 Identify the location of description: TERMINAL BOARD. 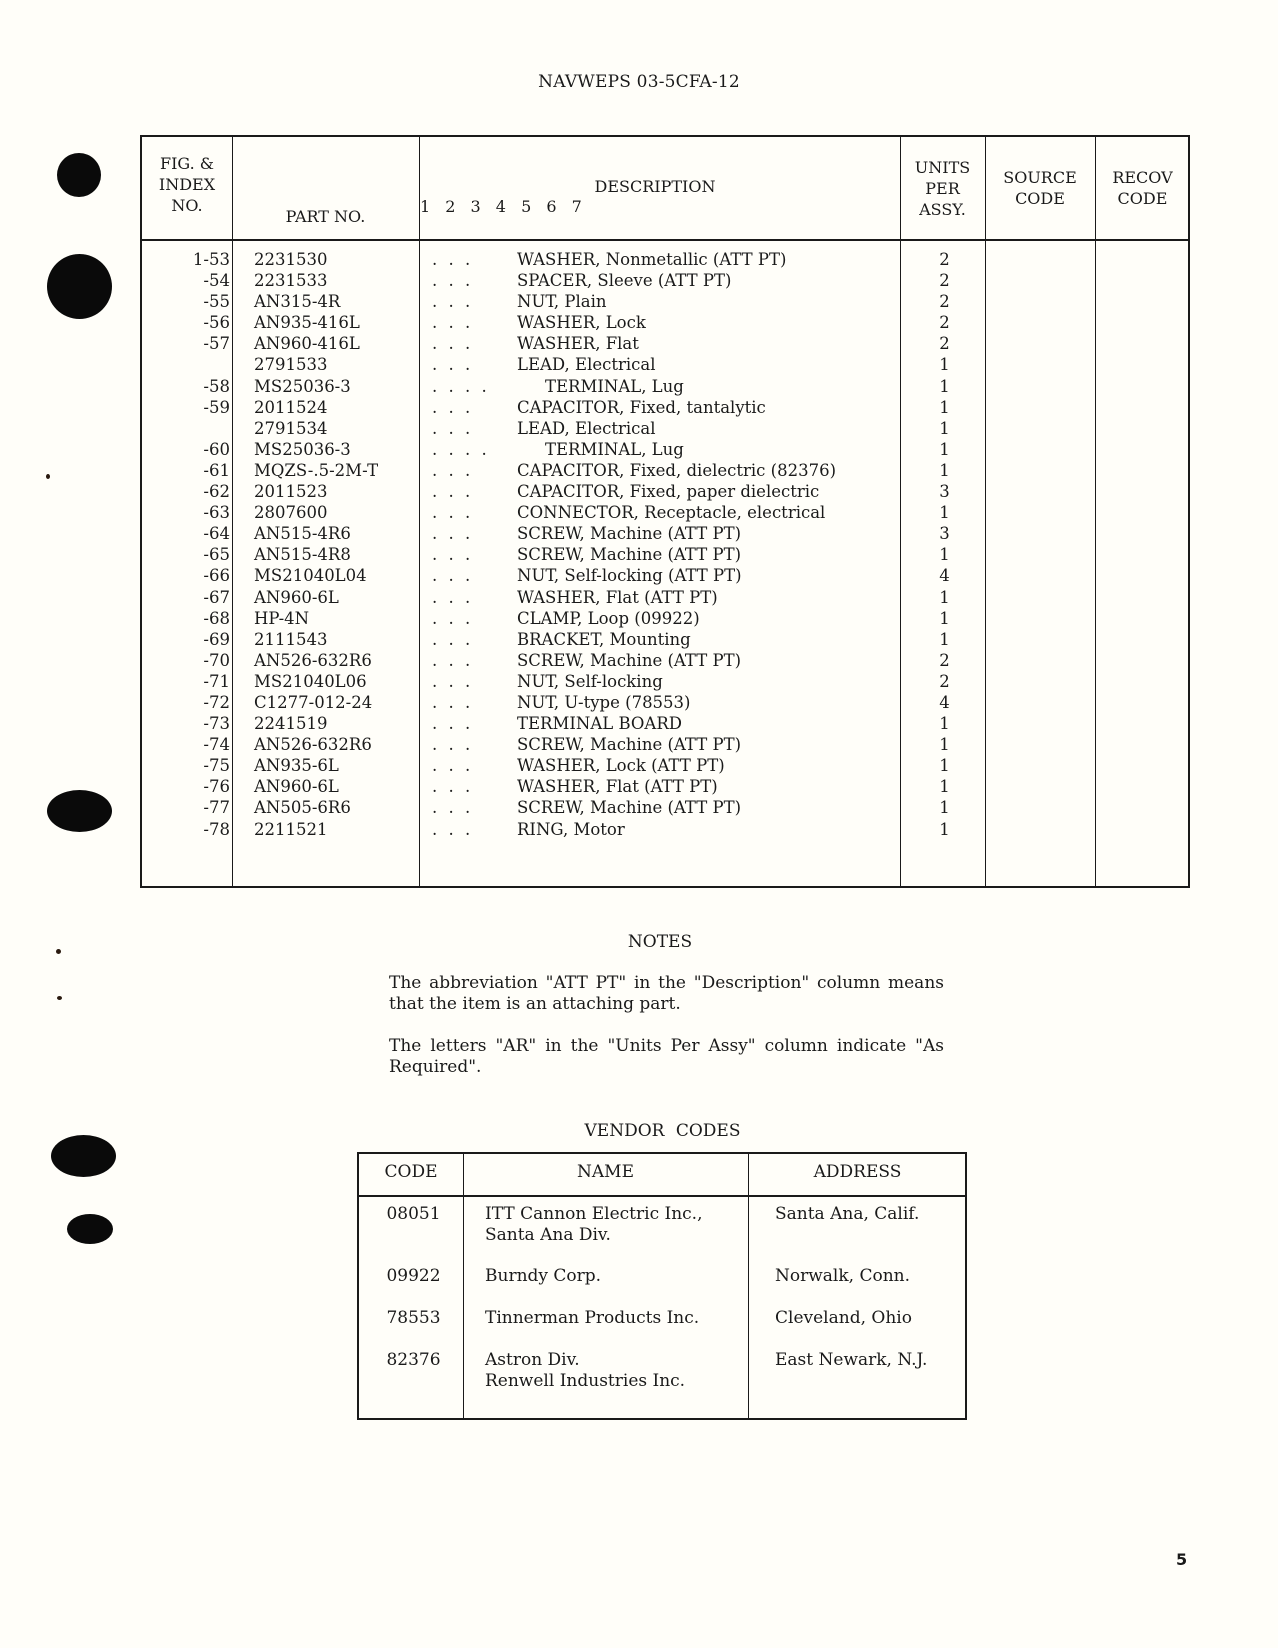
(599, 724).